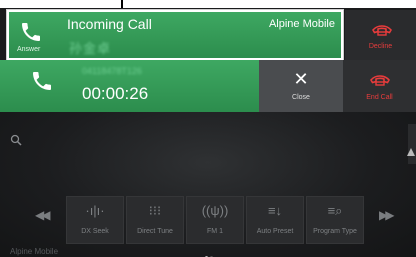  What do you see at coordinates (411, 144) in the screenshot?
I see `side-panel-tab` at bounding box center [411, 144].